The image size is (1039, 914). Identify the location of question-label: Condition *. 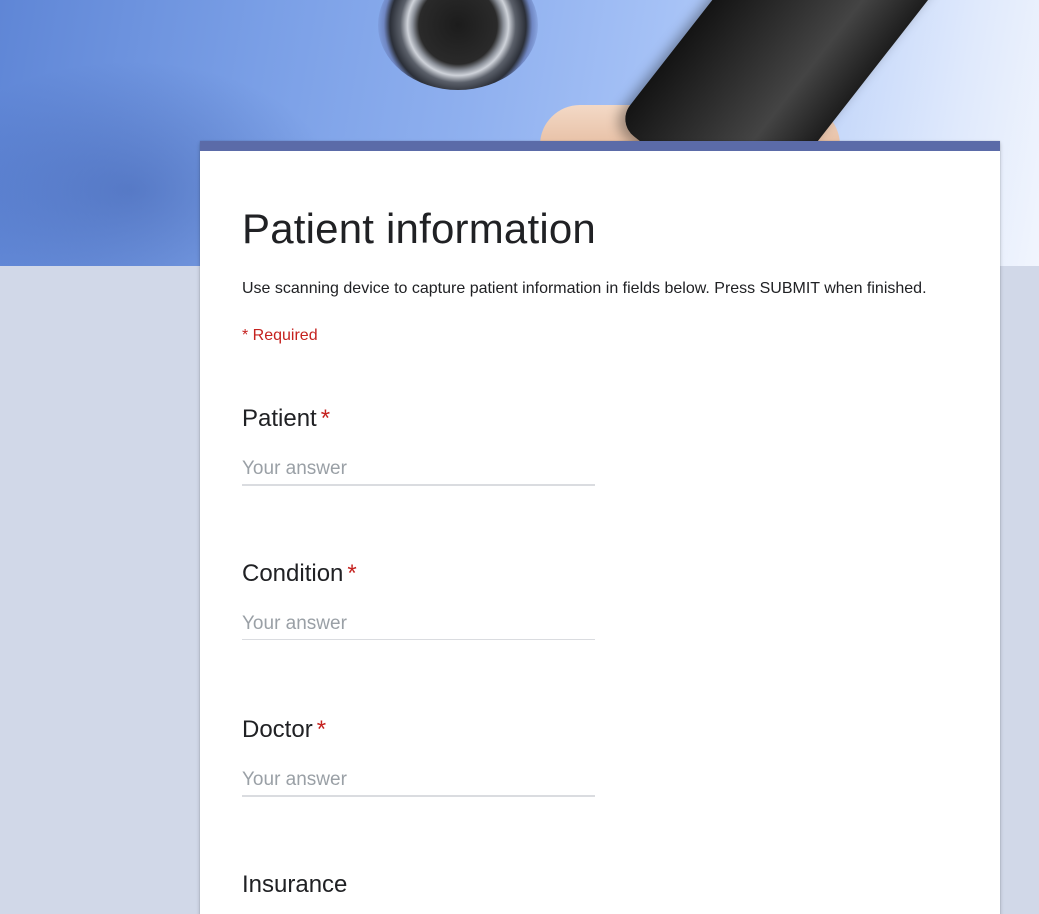
(522, 574).